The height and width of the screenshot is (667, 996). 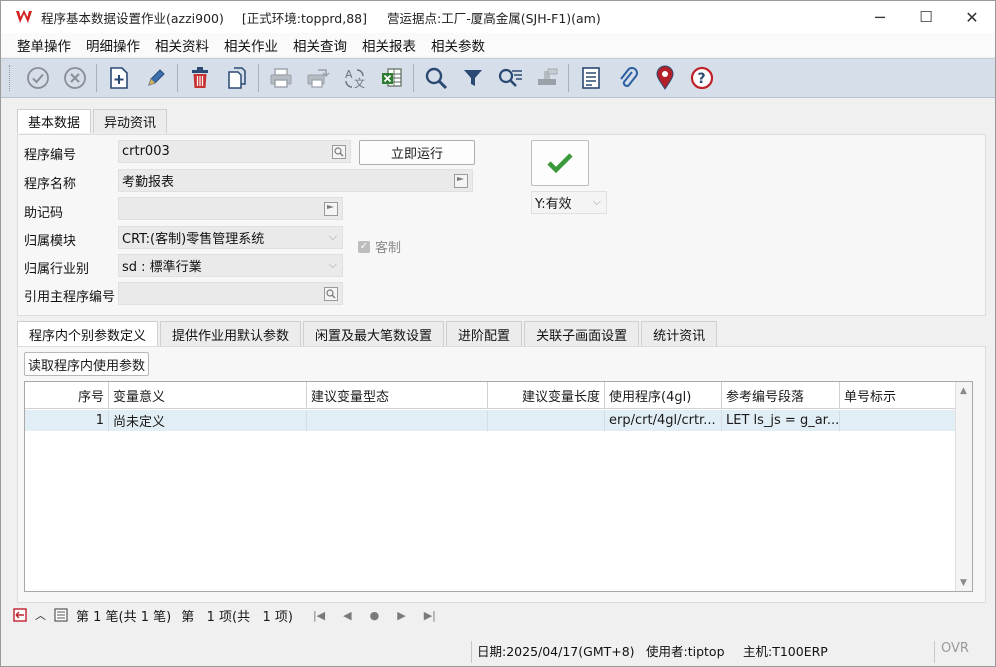 I want to click on excel-icon, so click(x=391, y=78).